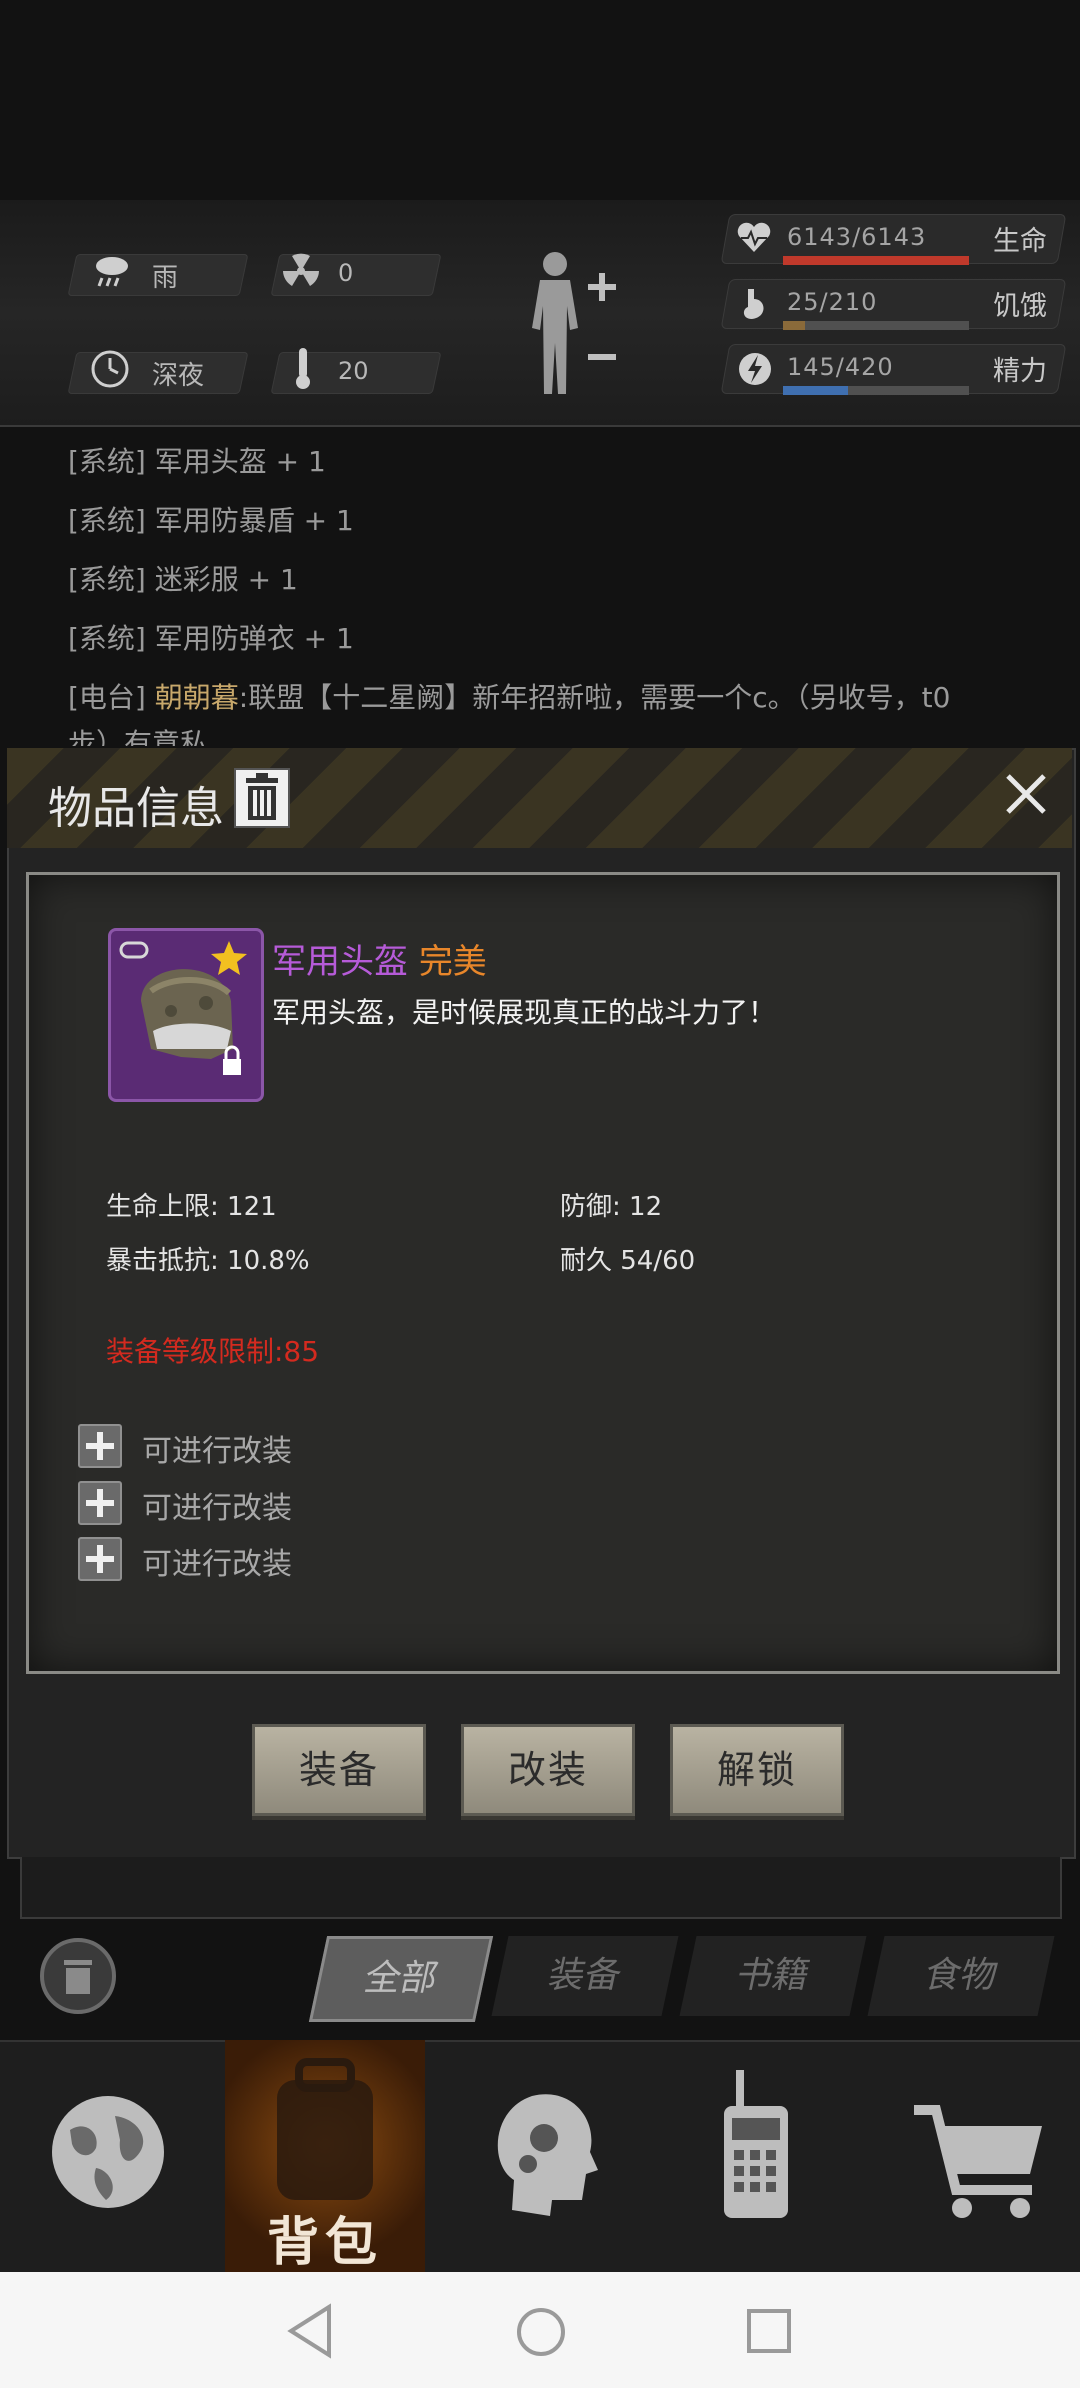 The width and height of the screenshot is (1080, 2388). I want to click on log-line: [系统] 军用防弹衣 + 1, so click(211, 638).